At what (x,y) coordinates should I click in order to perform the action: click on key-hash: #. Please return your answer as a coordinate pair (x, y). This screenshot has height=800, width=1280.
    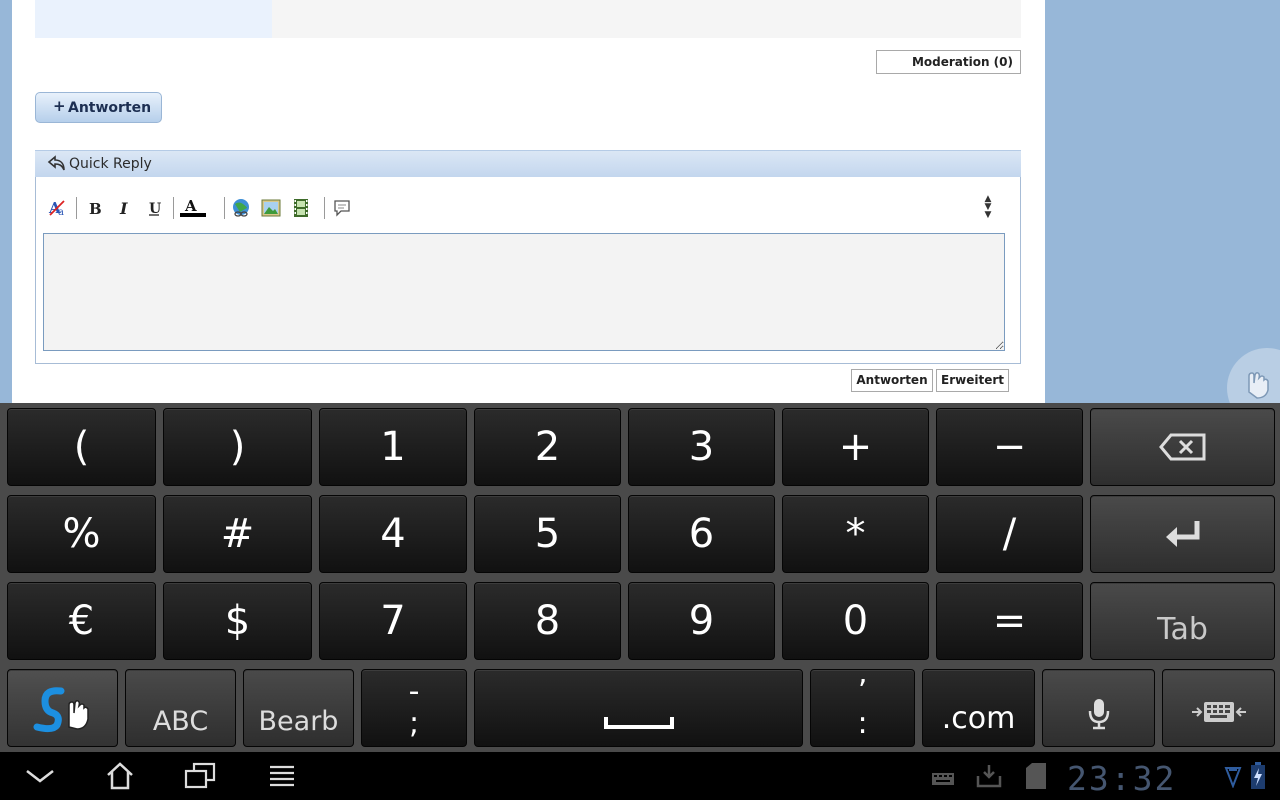
    Looking at the image, I should click on (237, 534).